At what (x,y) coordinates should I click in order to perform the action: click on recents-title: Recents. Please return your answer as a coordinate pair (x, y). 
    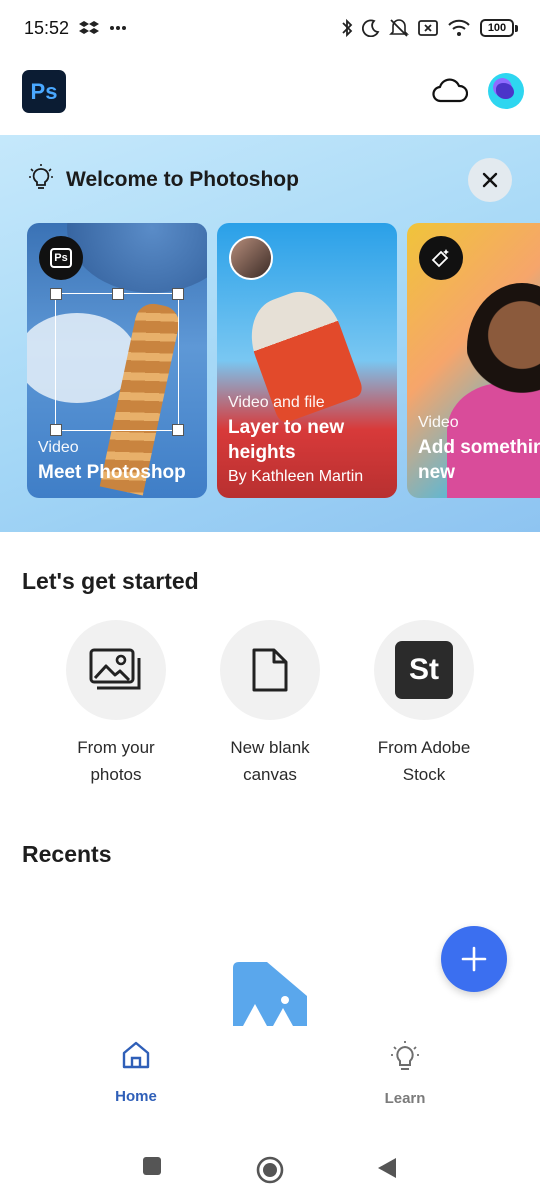
    Looking at the image, I should click on (67, 854).